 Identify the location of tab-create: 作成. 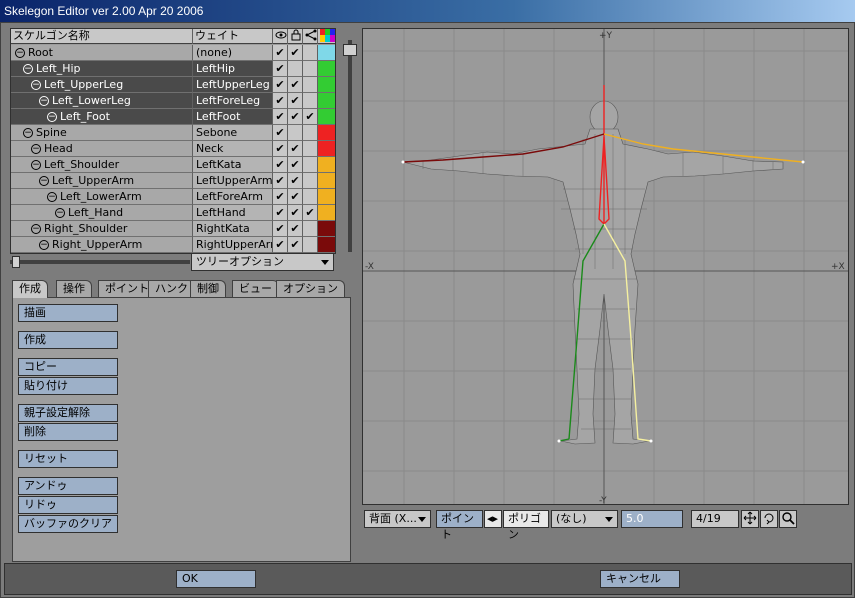
(30, 289).